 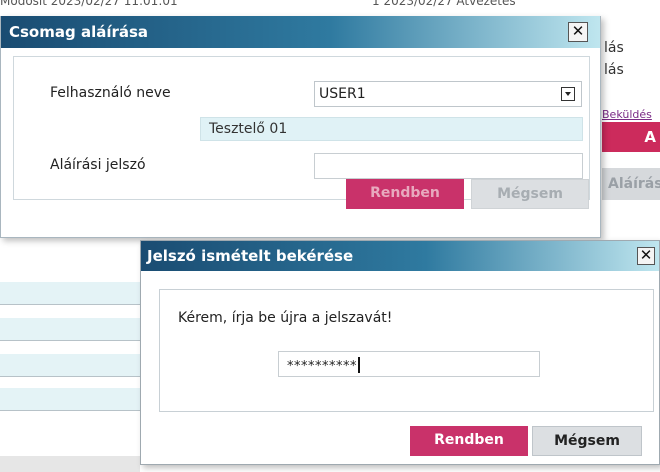 What do you see at coordinates (79, 32) in the screenshot?
I see `dialog-title: Csomag aláírása` at bounding box center [79, 32].